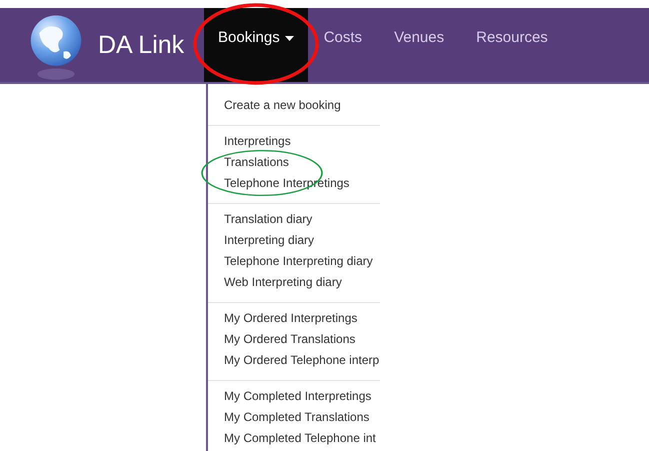  What do you see at coordinates (256, 45) in the screenshot?
I see `nav-link: Bookings` at bounding box center [256, 45].